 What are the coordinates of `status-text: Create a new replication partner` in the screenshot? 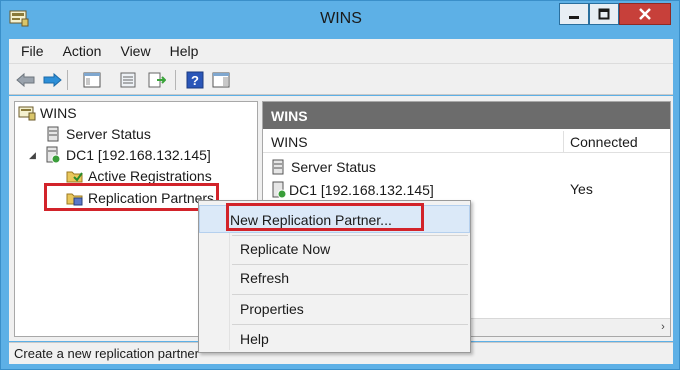 It's located at (106, 353).